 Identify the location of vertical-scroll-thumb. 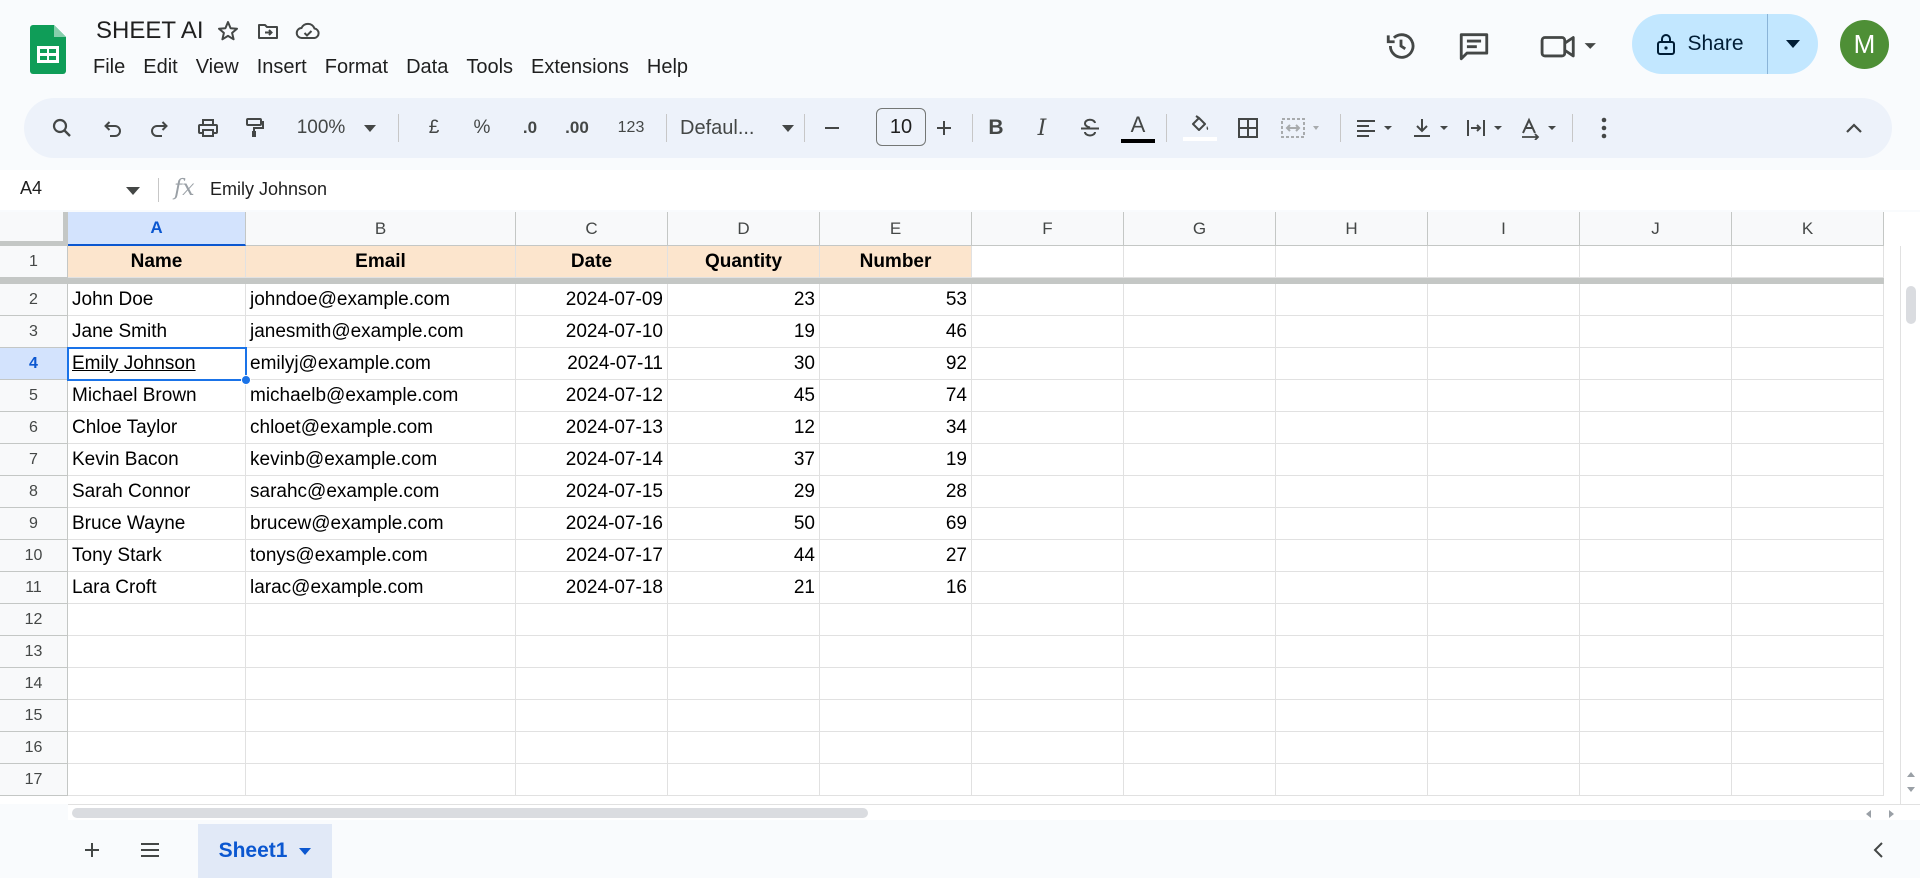
(1911, 305).